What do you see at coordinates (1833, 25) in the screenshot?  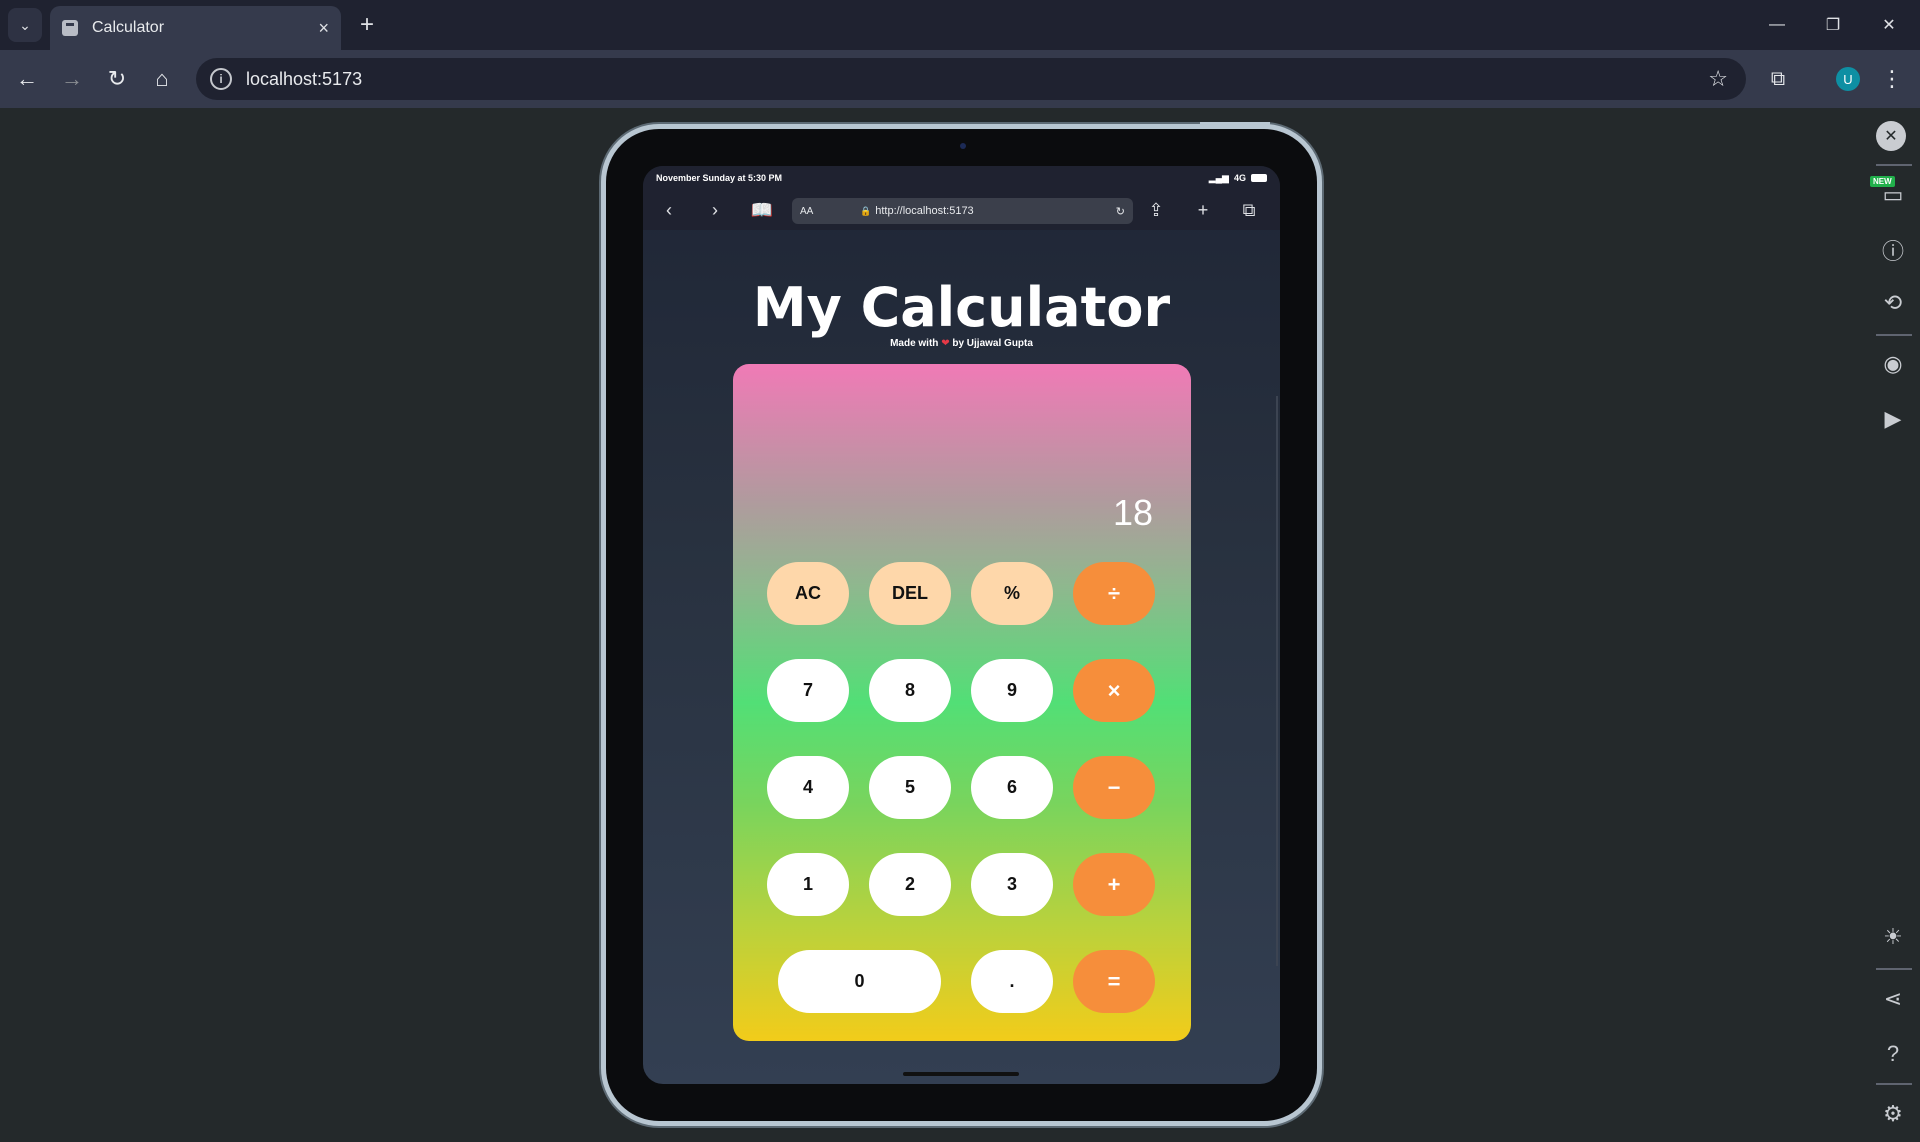 I see `restore-button: ❐` at bounding box center [1833, 25].